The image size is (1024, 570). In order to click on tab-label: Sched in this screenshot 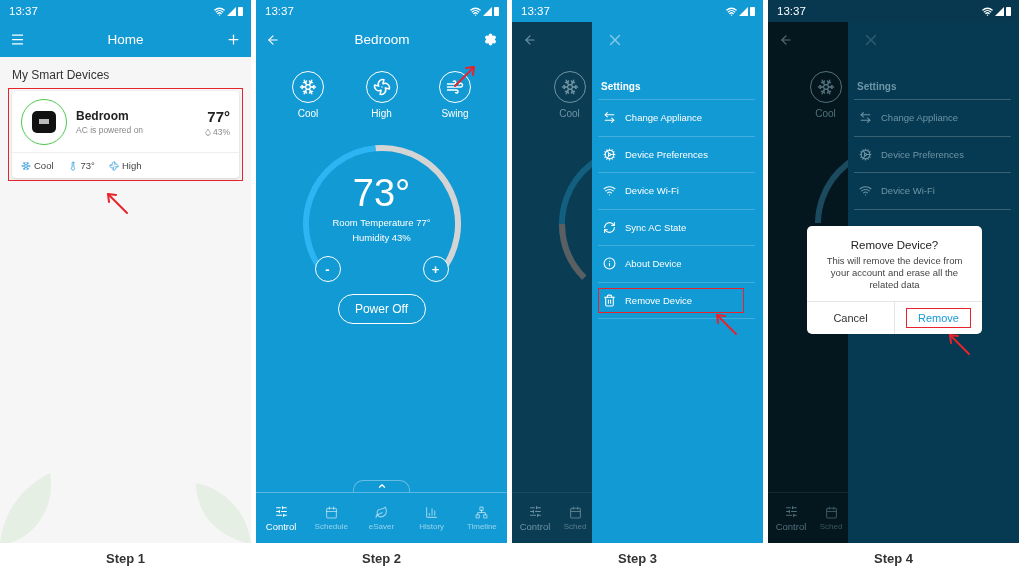, I will do `click(575, 526)`.